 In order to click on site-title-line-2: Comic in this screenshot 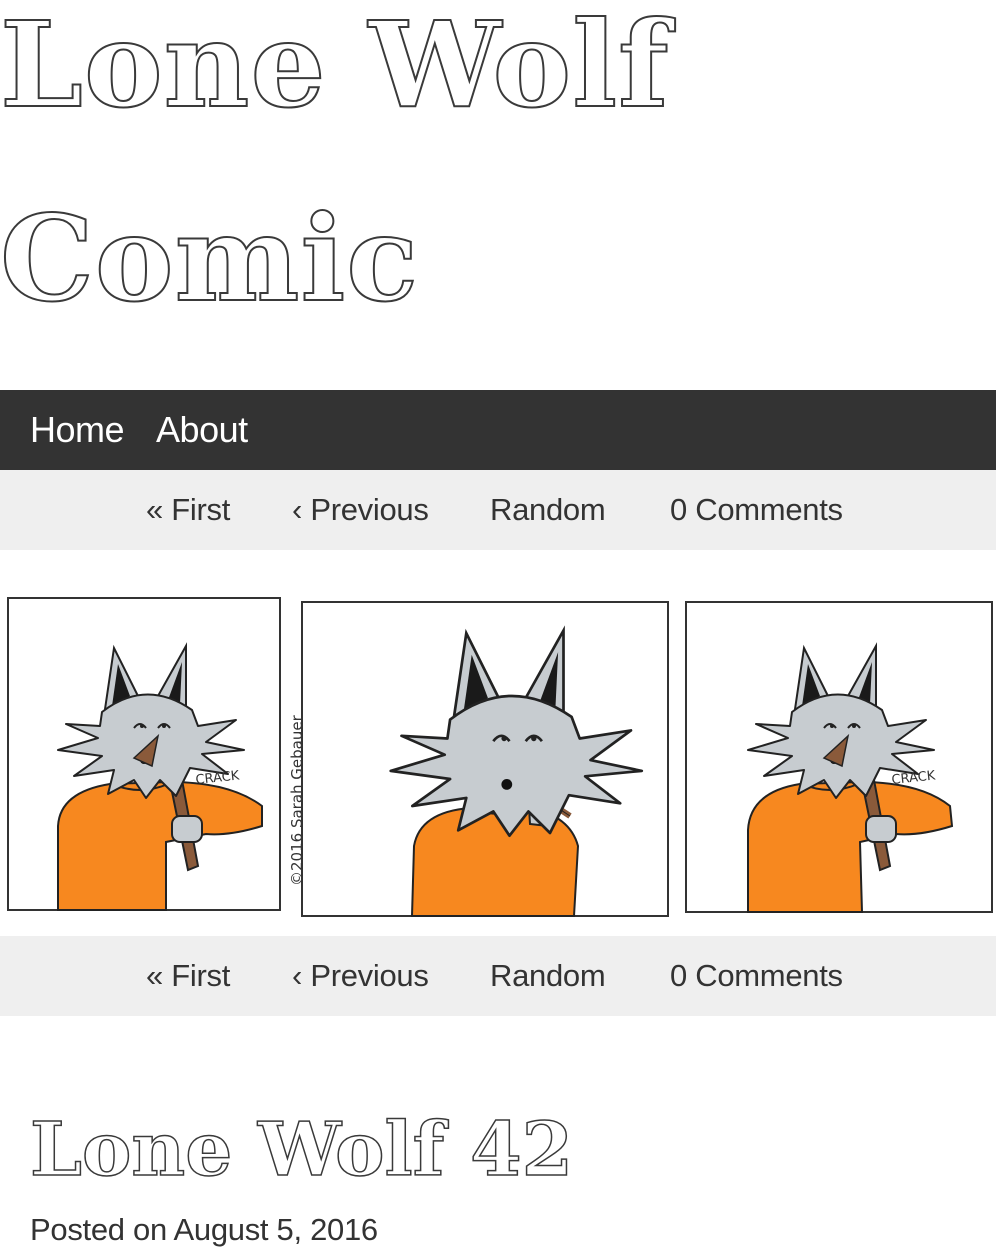, I will do `click(350, 259)`.